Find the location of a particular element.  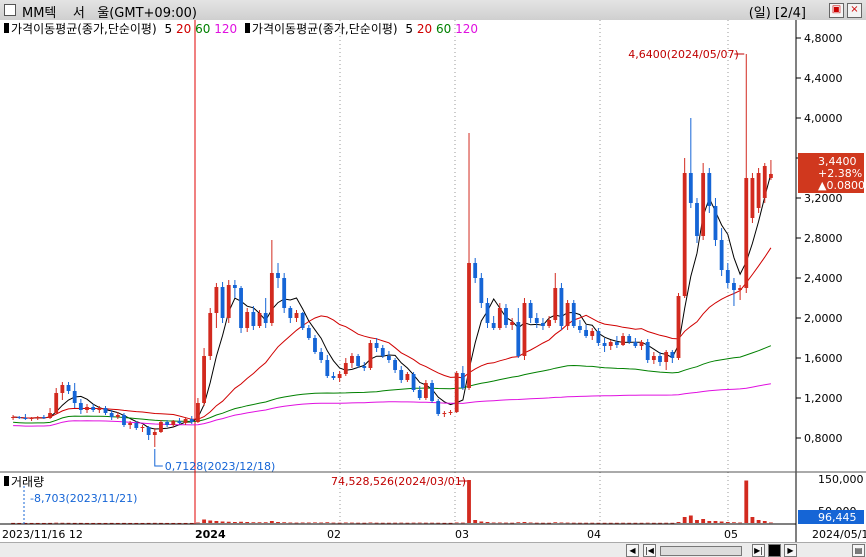

zoom-icon: ▤ is located at coordinates (858, 550).